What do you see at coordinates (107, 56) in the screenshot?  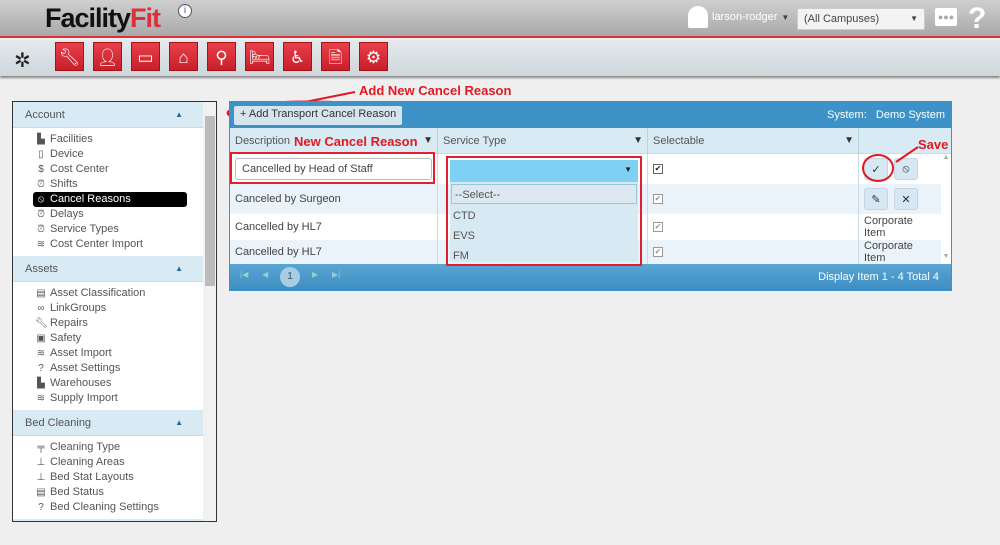 I see `user-icon: 👤︎` at bounding box center [107, 56].